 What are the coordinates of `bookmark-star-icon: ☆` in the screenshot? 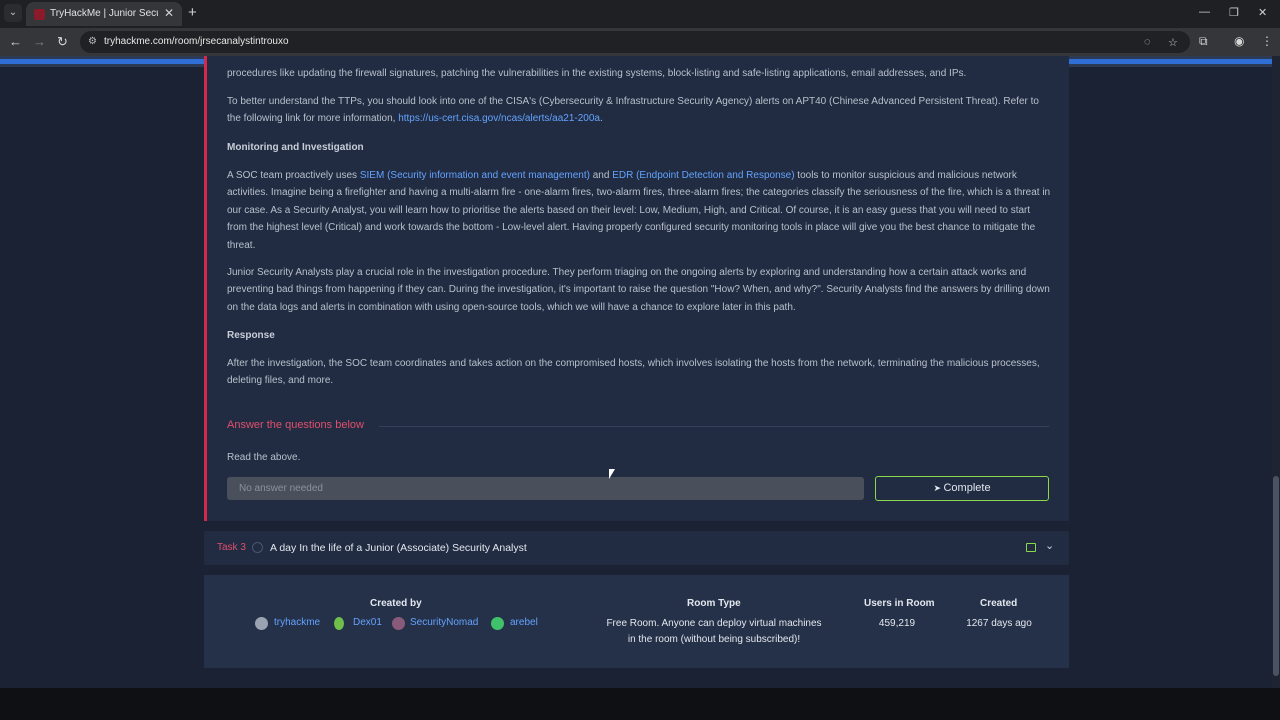 It's located at (1173, 42).